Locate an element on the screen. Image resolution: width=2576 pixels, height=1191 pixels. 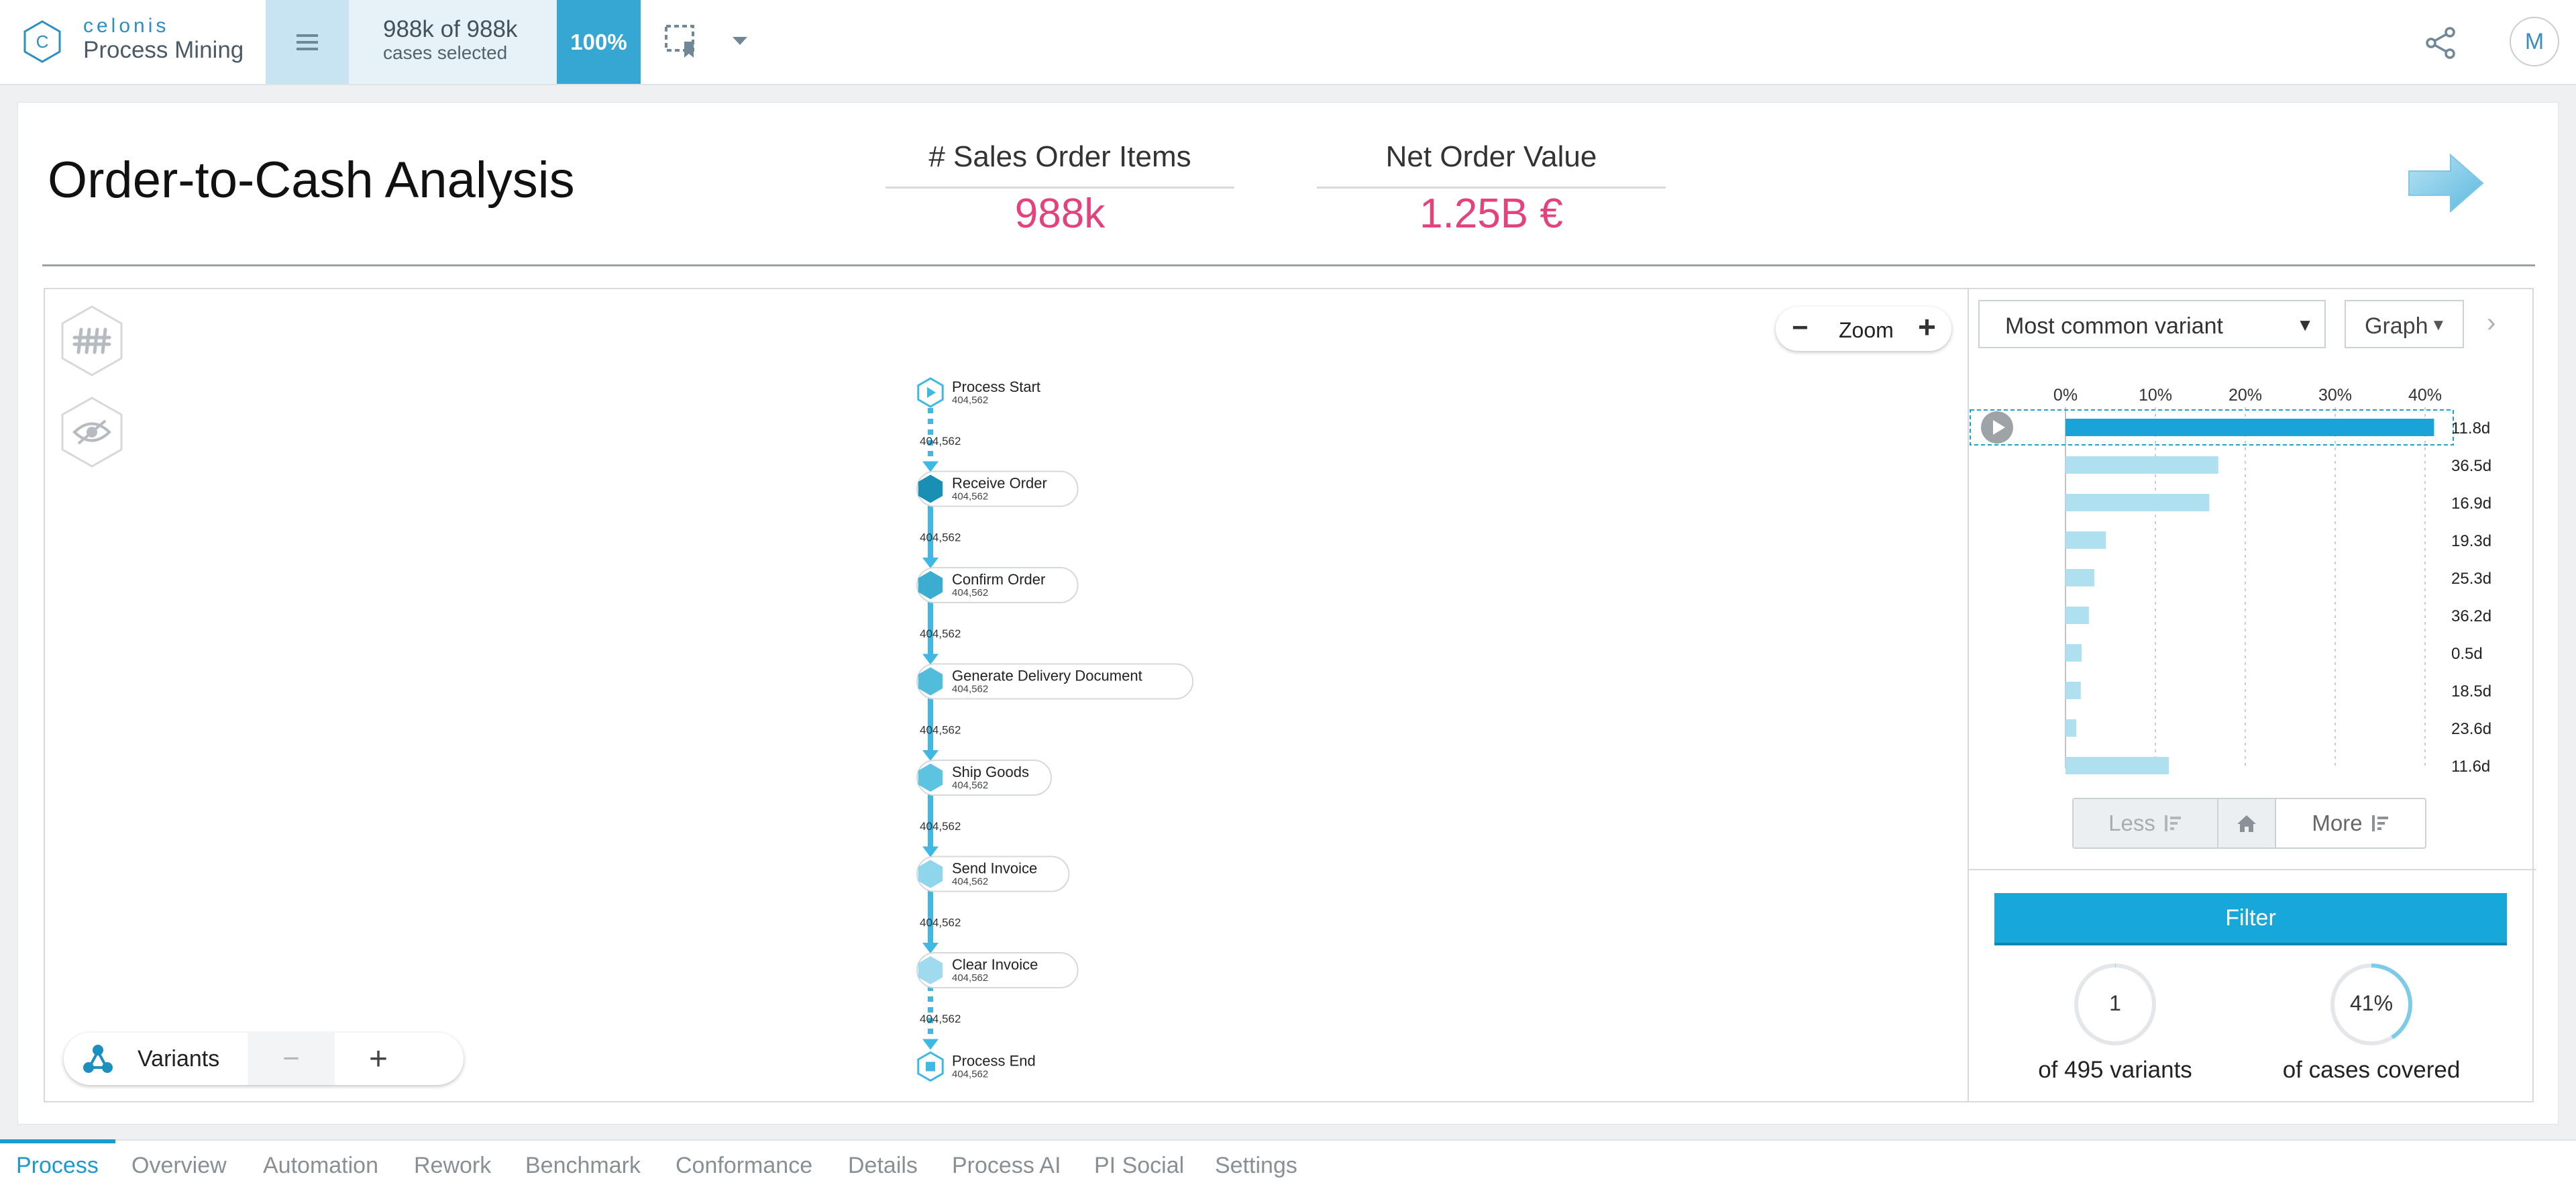
zoom-in-button: + is located at coordinates (1927, 326).